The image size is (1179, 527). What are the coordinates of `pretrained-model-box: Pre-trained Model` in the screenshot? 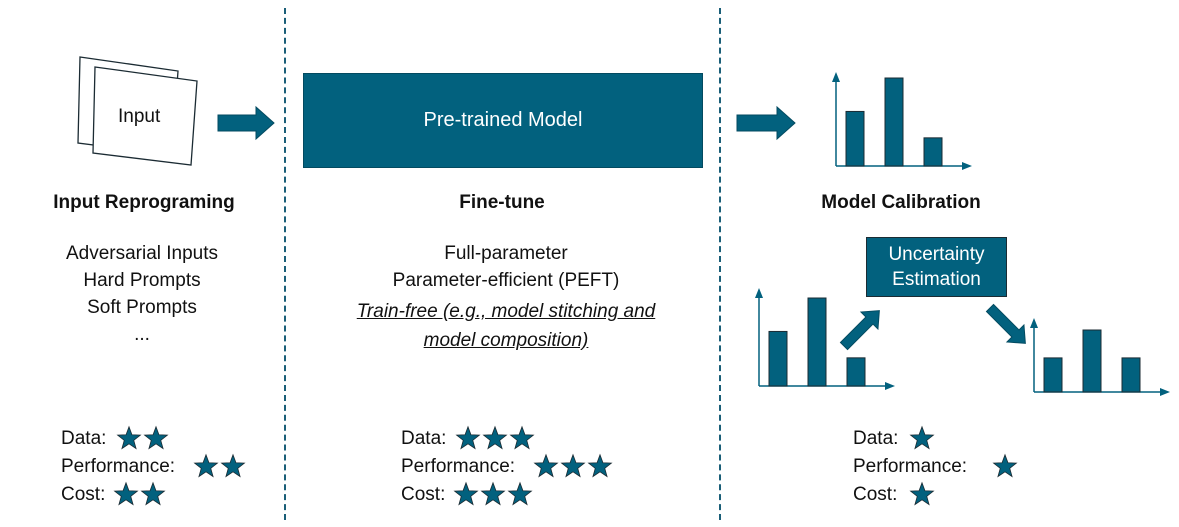 It's located at (503, 120).